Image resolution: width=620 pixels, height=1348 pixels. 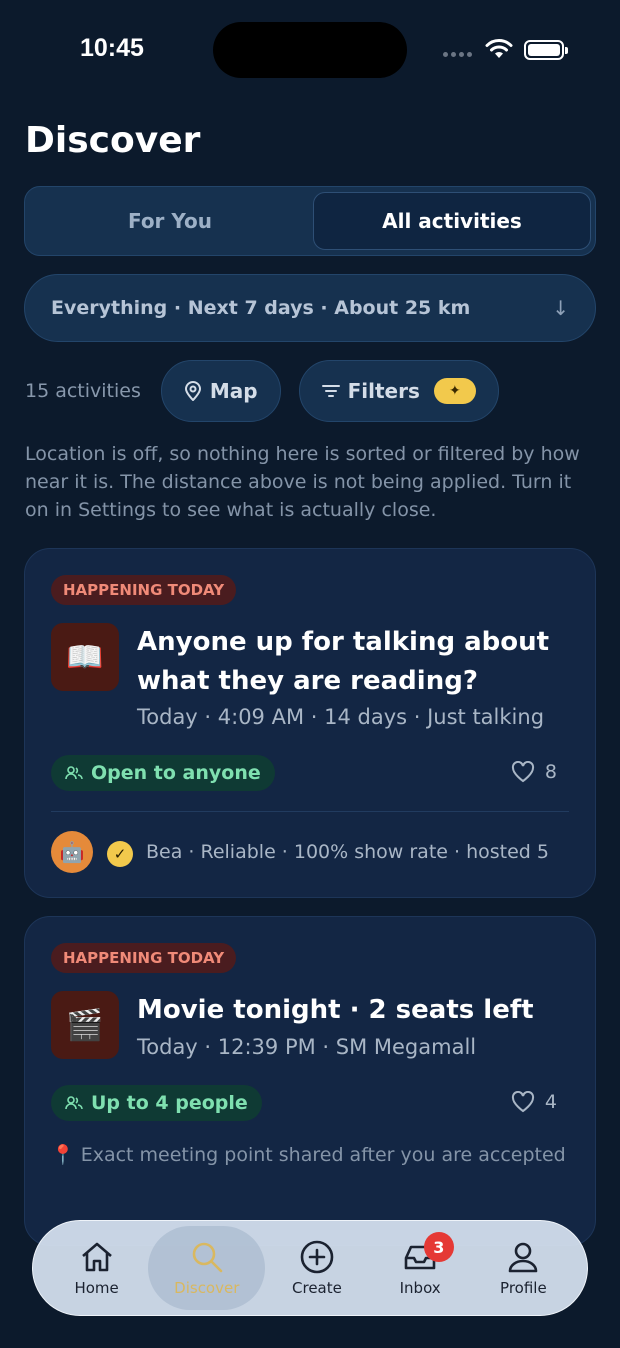 I want to click on location-pin-icon, so click(x=192, y=391).